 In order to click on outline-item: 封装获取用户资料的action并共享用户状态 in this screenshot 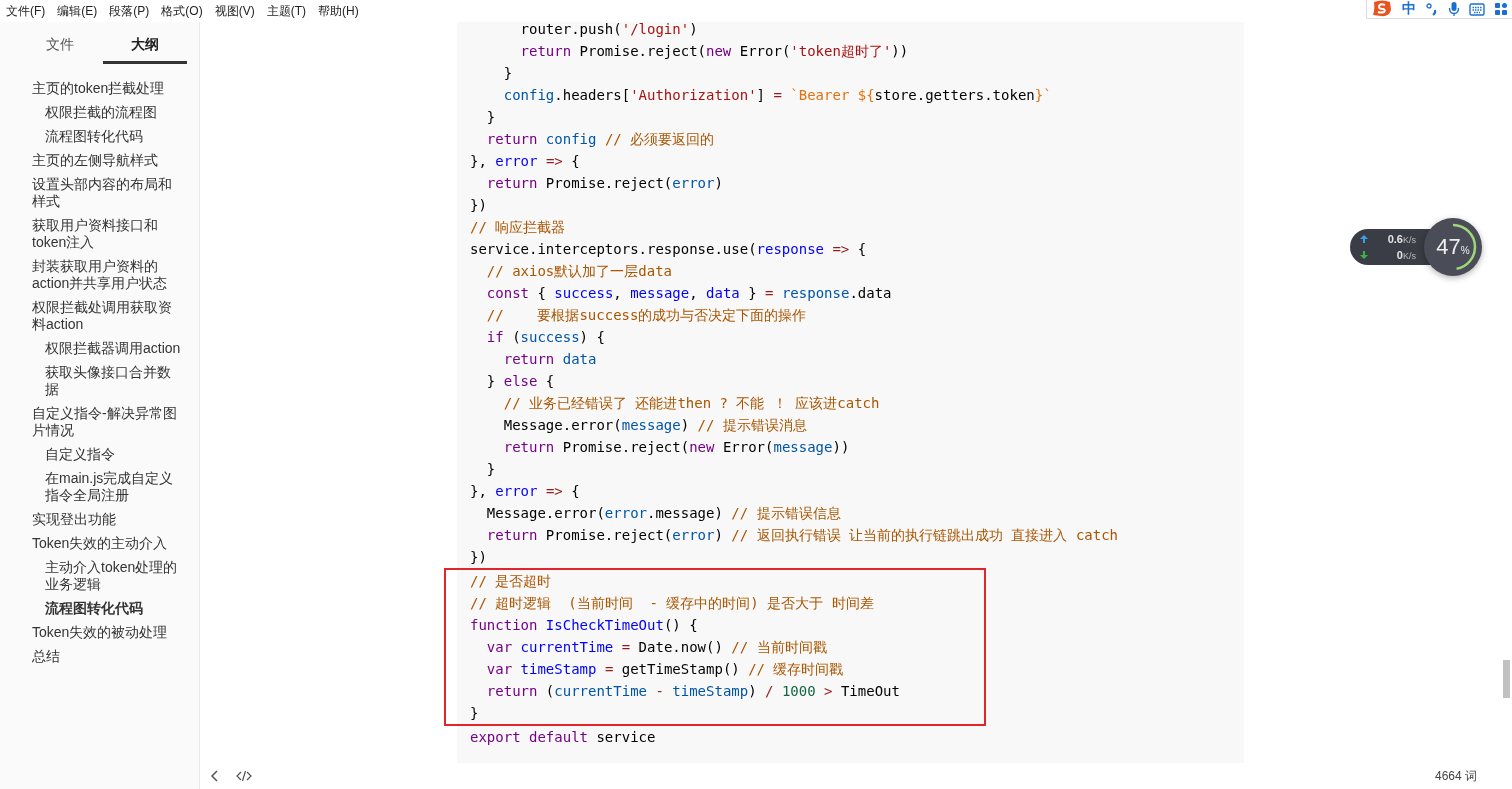, I will do `click(107, 275)`.